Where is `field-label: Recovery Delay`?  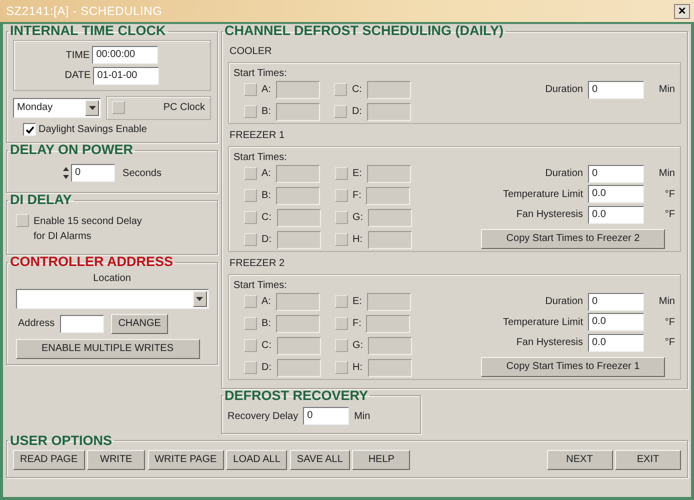 field-label: Recovery Delay is located at coordinates (263, 417).